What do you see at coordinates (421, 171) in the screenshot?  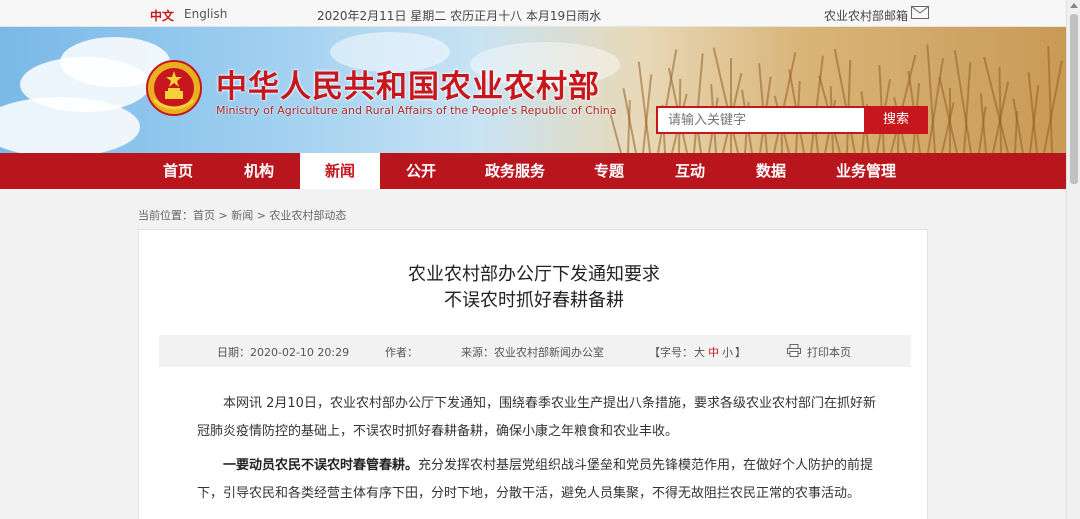 I see `nav-item-public: 公开` at bounding box center [421, 171].